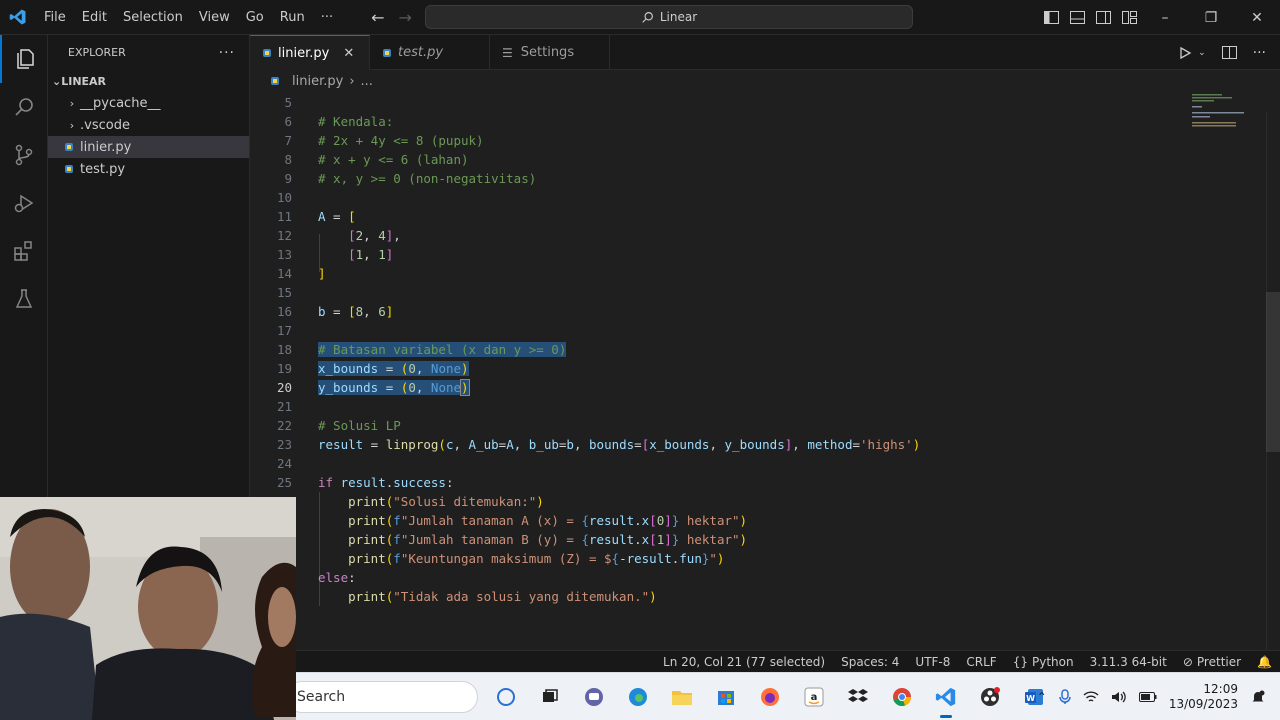  What do you see at coordinates (377, 17) in the screenshot?
I see `back-arrow-icon: ←` at bounding box center [377, 17].